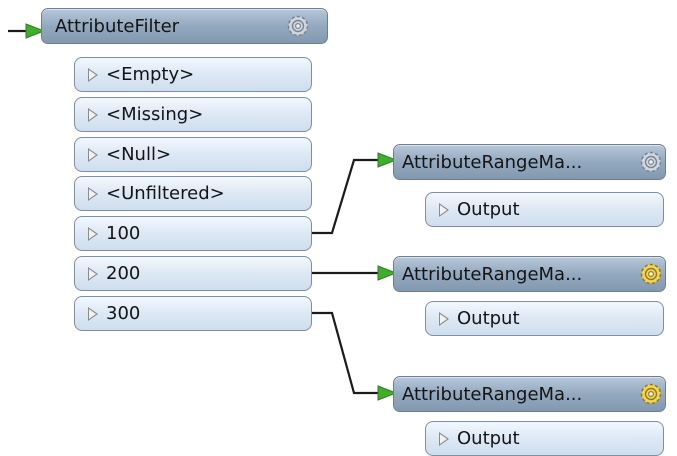 Image resolution: width=677 pixels, height=456 pixels. I want to click on output-port-300: 300, so click(193, 313).